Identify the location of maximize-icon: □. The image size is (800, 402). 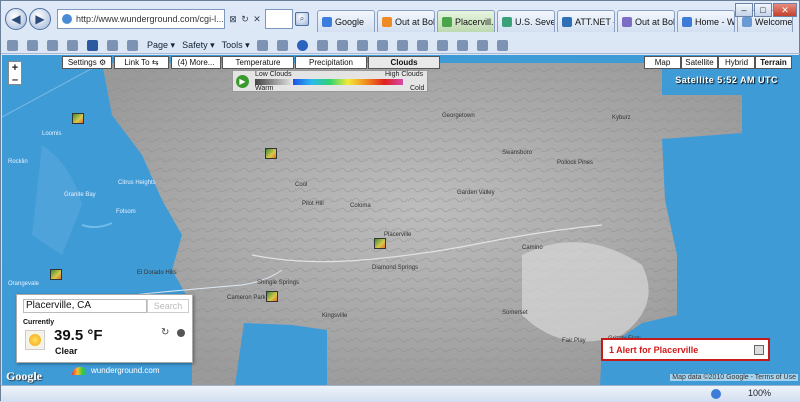
(763, 10).